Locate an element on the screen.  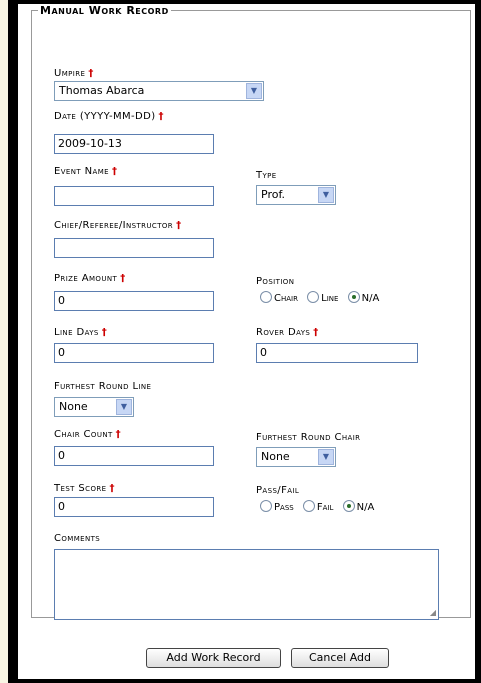
fail-option: Fail is located at coordinates (317, 506).